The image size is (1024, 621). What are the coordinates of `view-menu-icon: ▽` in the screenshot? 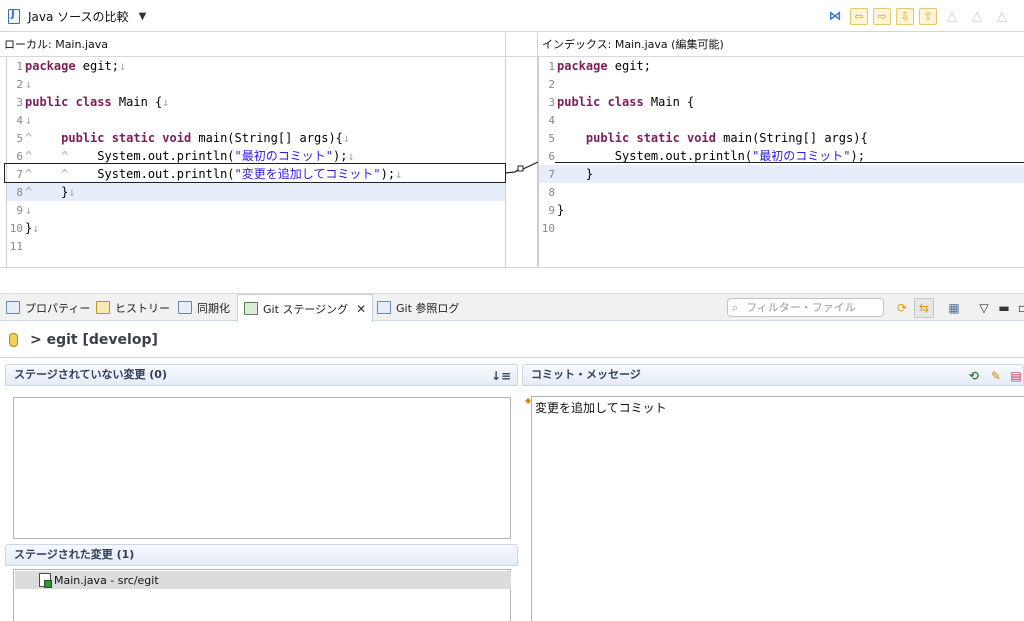 It's located at (984, 308).